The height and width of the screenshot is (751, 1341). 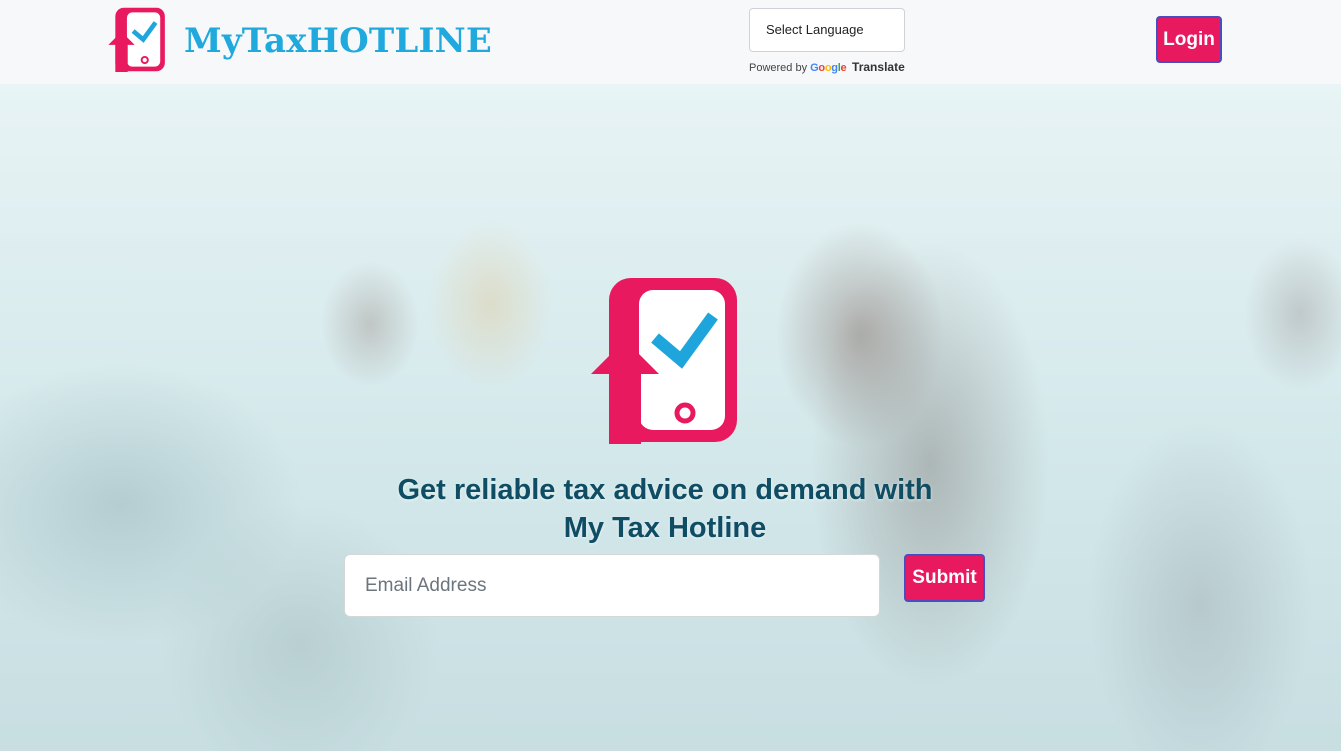 What do you see at coordinates (612, 585) in the screenshot?
I see `email-input` at bounding box center [612, 585].